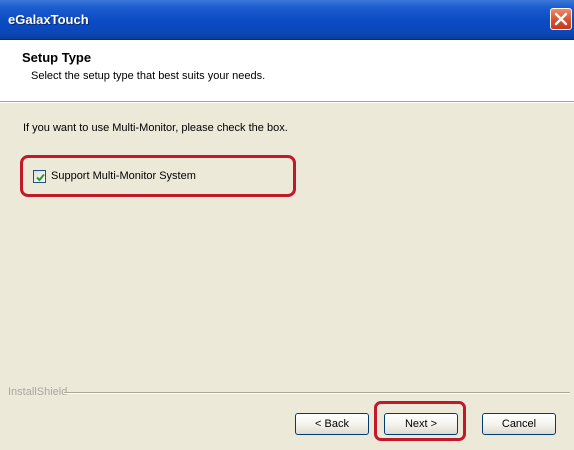 This screenshot has width=574, height=450. Describe the element at coordinates (38, 392) in the screenshot. I see `installshield-brand: InstallShield` at that location.